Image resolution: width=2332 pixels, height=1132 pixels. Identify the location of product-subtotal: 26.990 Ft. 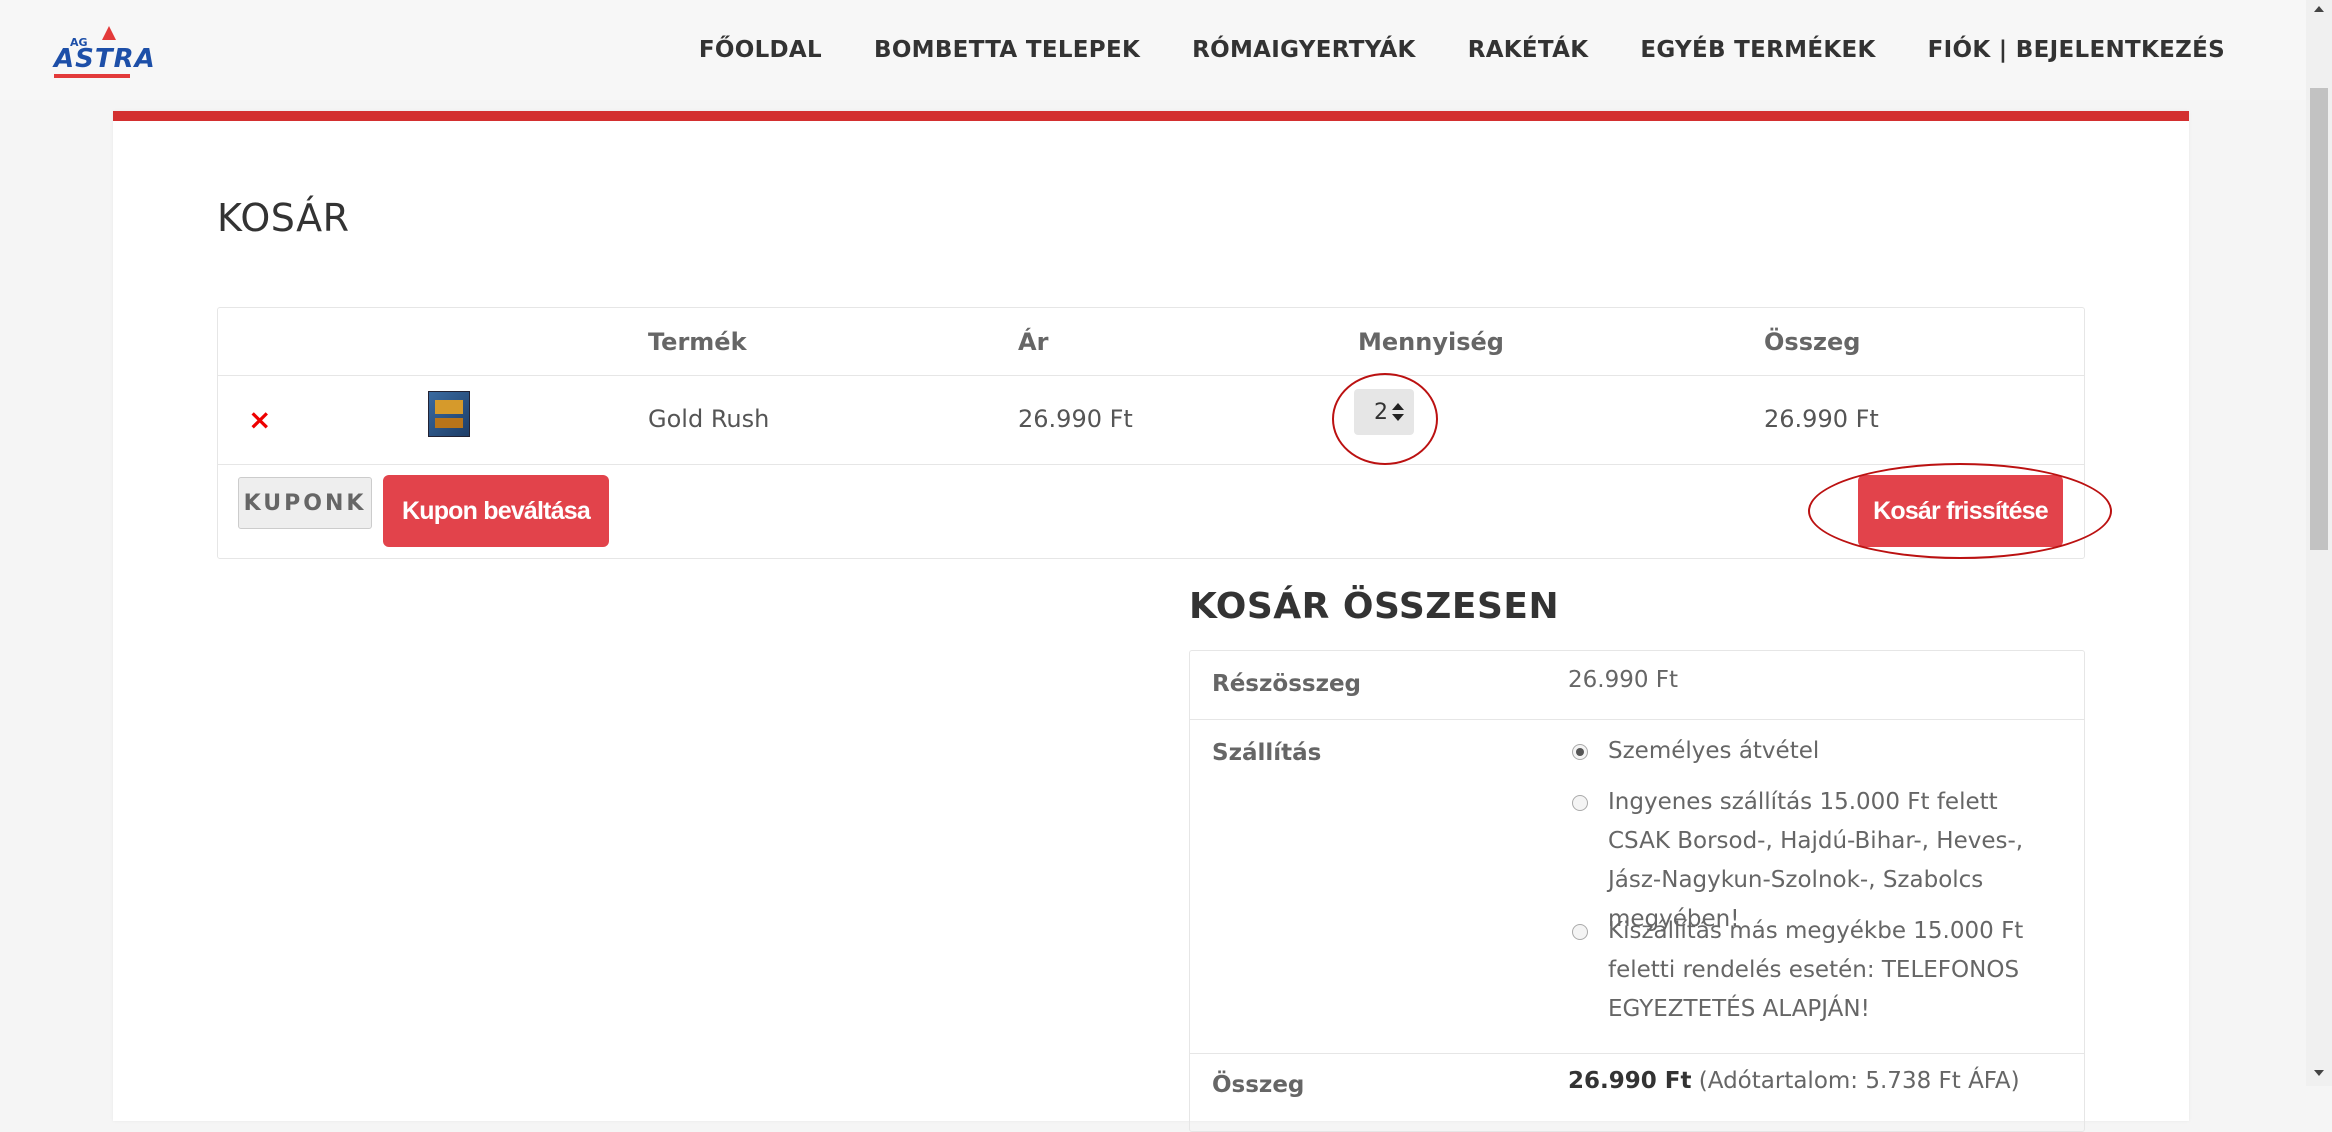
(1821, 419).